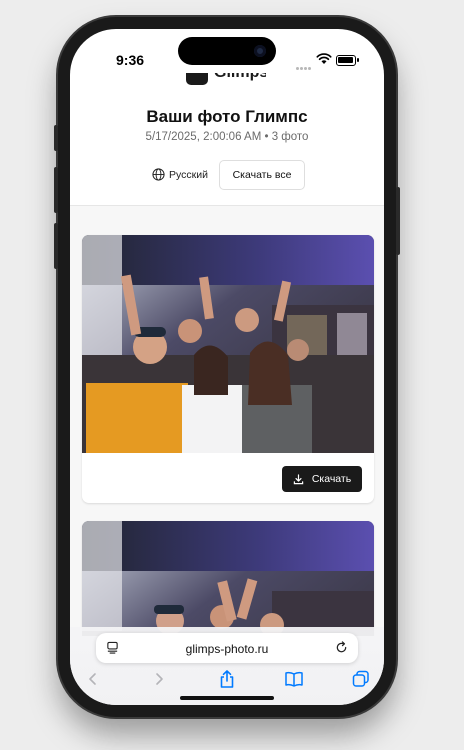 The image size is (464, 750). I want to click on language-selector: Русский, so click(180, 174).